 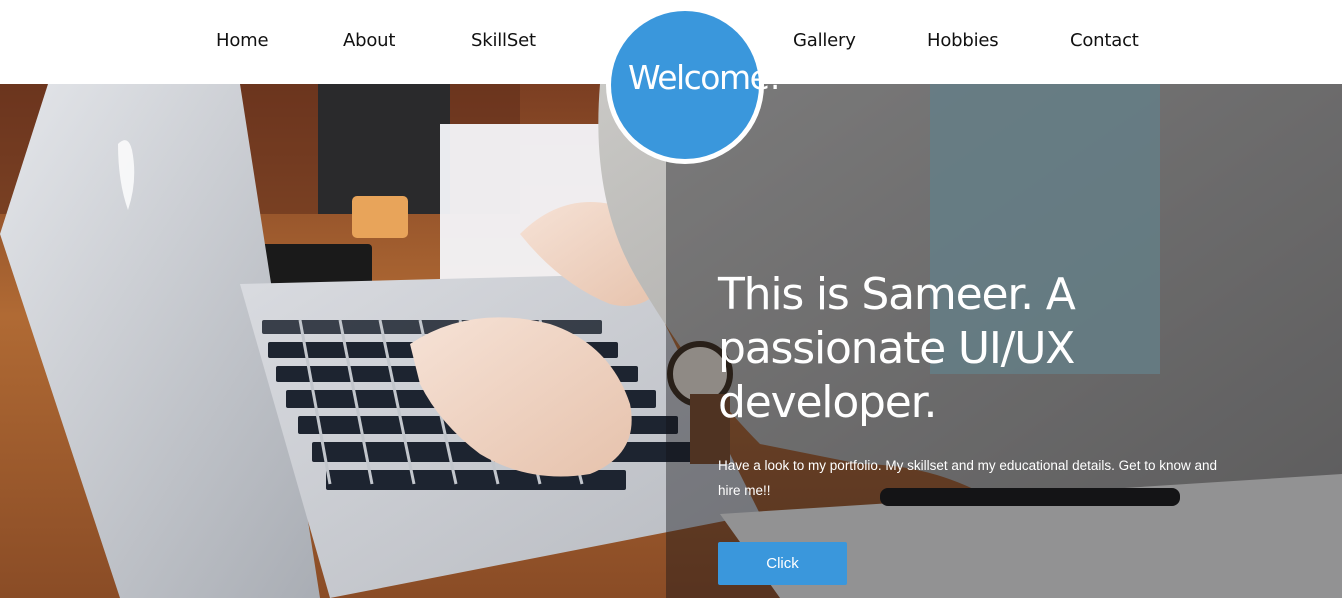 I want to click on nav-link-gallery: Gallery, so click(x=824, y=40).